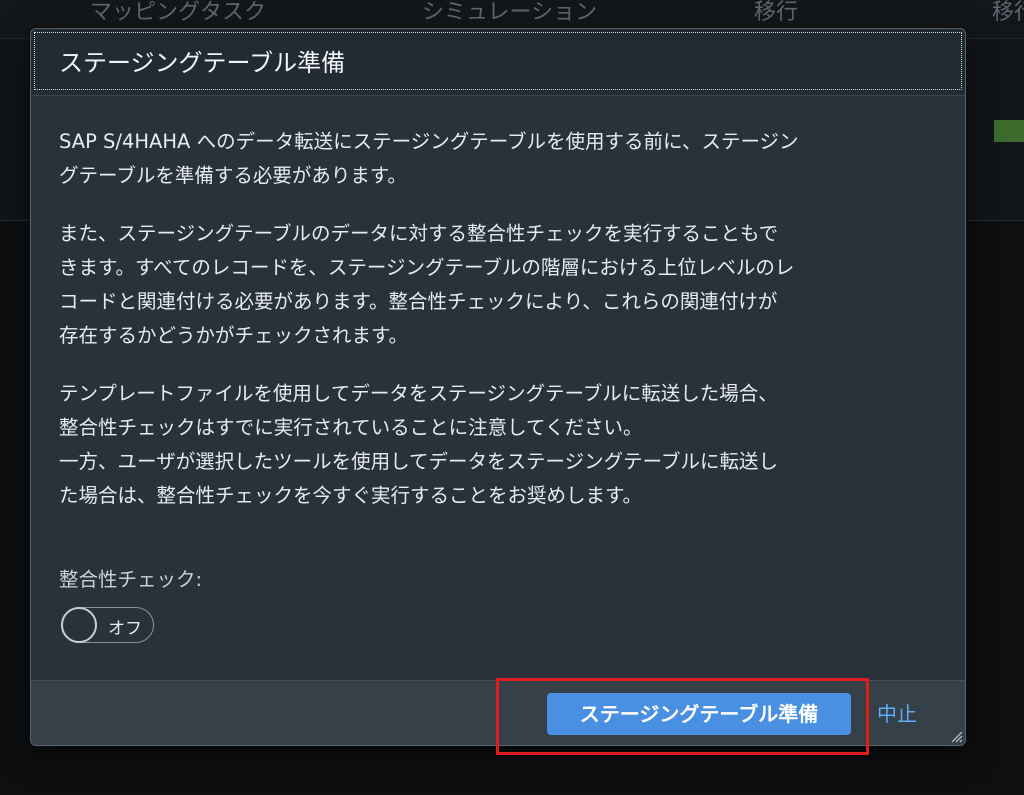 The width and height of the screenshot is (1024, 795). Describe the element at coordinates (202, 63) in the screenshot. I see `dialog-title: ステージングテーブル準備` at that location.